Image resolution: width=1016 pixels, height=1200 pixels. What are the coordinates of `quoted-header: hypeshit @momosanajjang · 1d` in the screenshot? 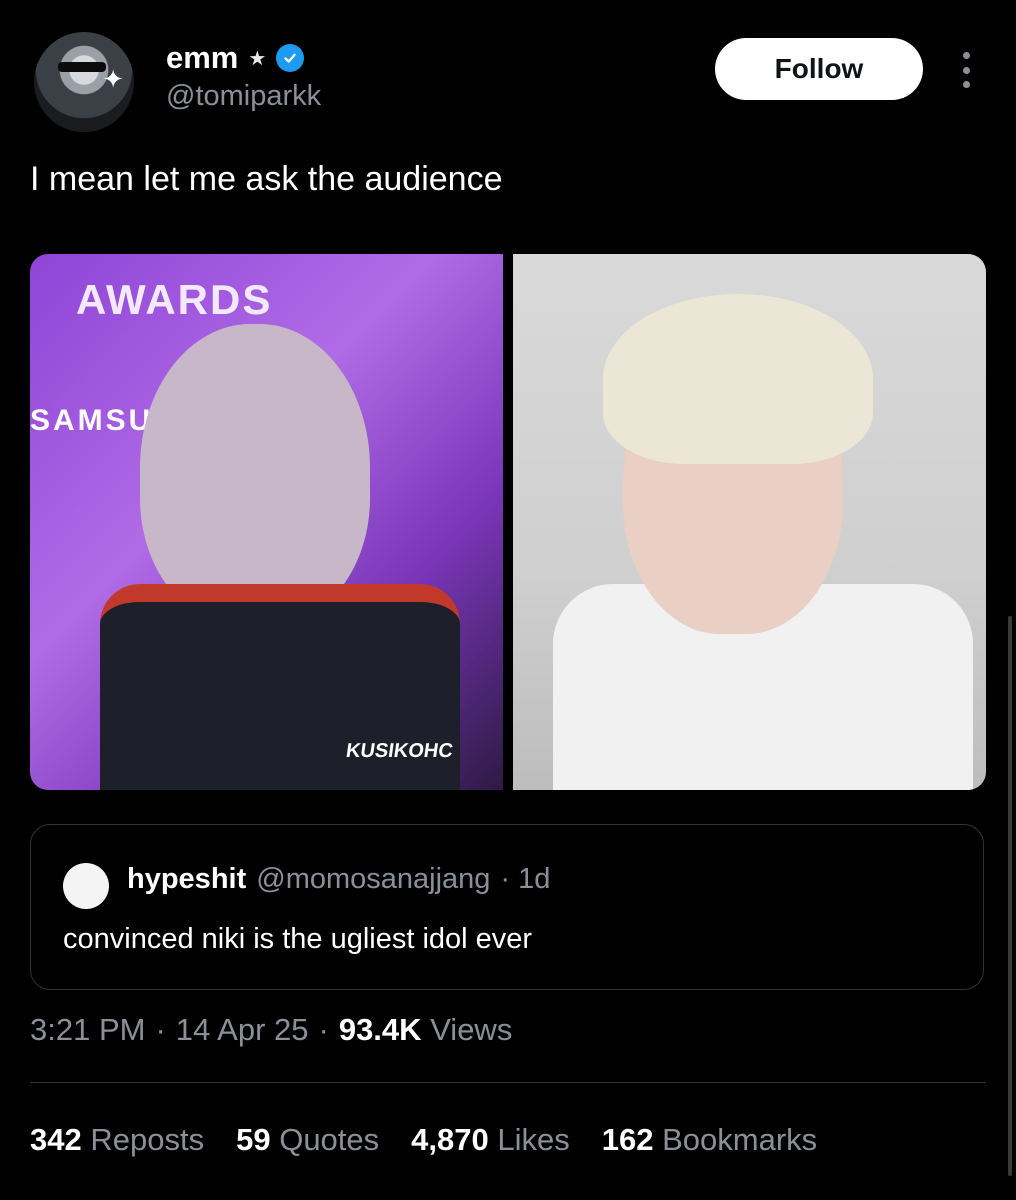 It's located at (338, 879).